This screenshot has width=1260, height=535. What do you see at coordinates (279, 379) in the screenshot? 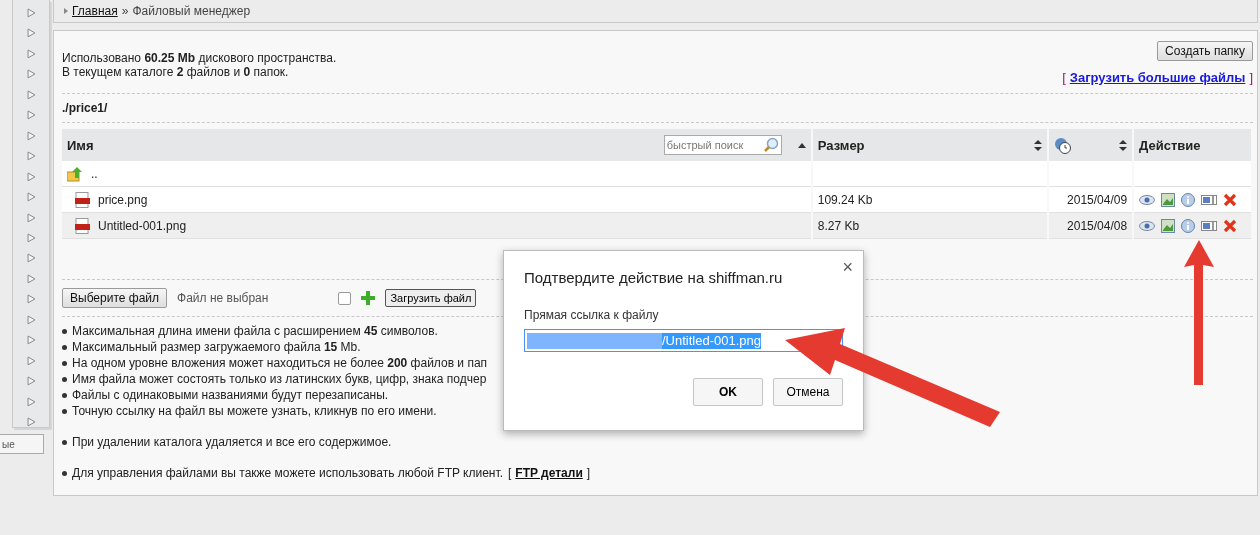
I see `note-text: Имя файла может состоять только из латинских букв, цифр, знака подчер` at bounding box center [279, 379].